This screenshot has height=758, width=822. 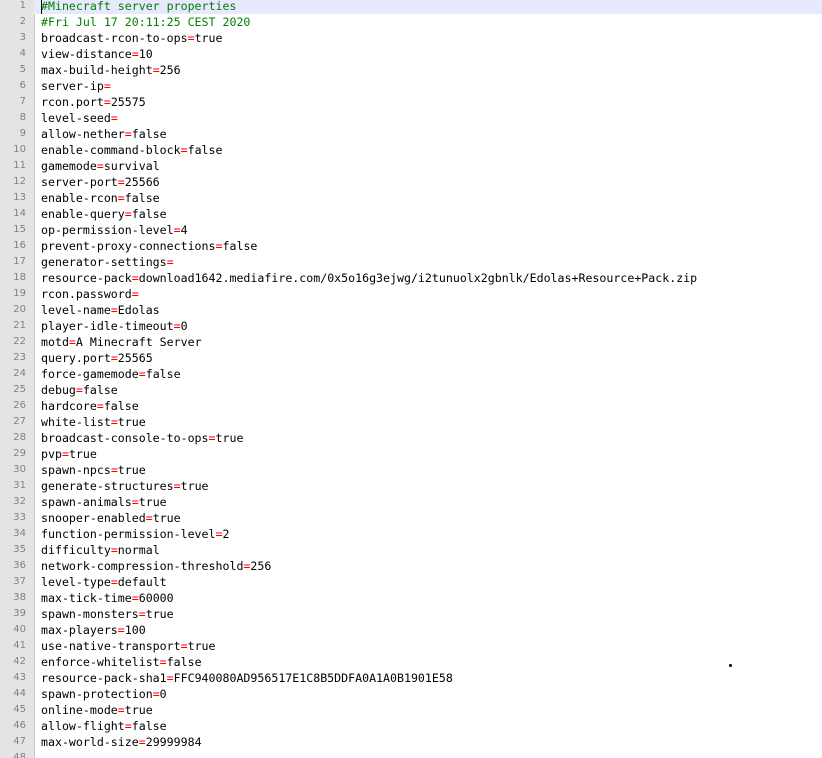 What do you see at coordinates (19, 405) in the screenshot?
I see `line-number: 26` at bounding box center [19, 405].